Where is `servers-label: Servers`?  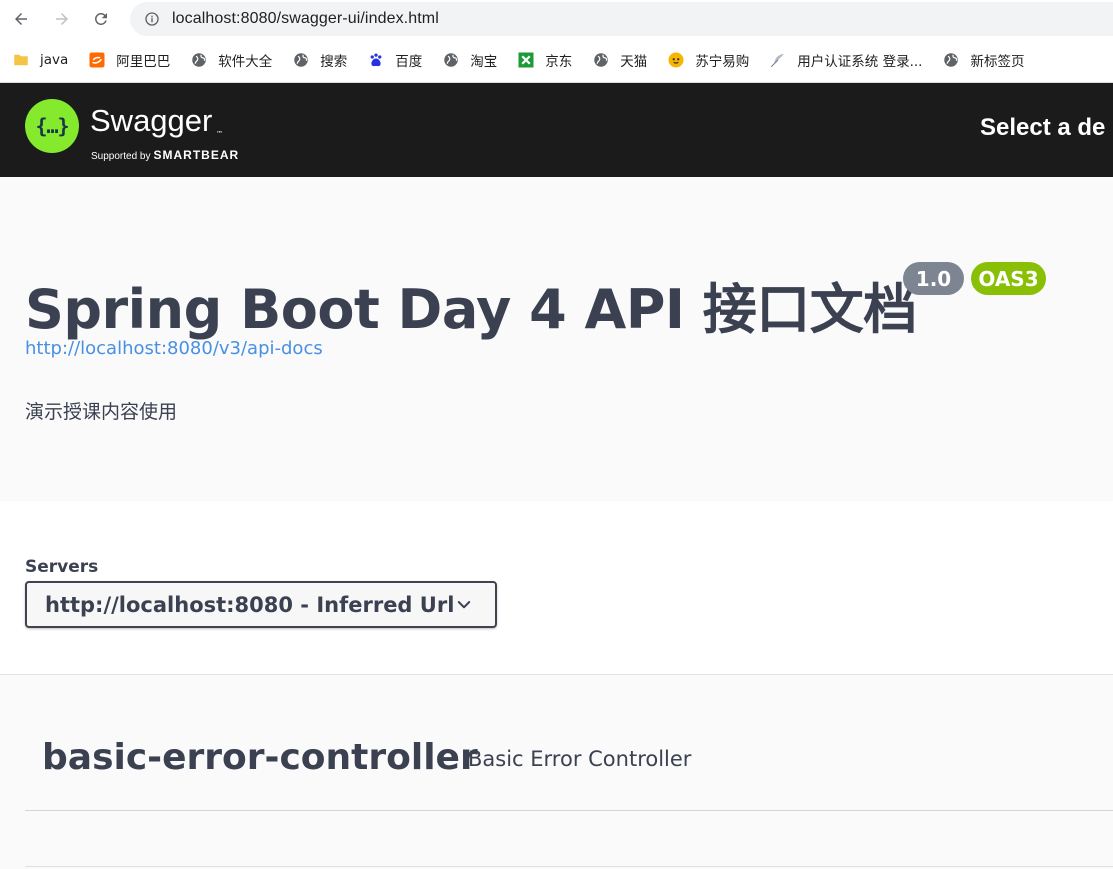 servers-label: Servers is located at coordinates (62, 567).